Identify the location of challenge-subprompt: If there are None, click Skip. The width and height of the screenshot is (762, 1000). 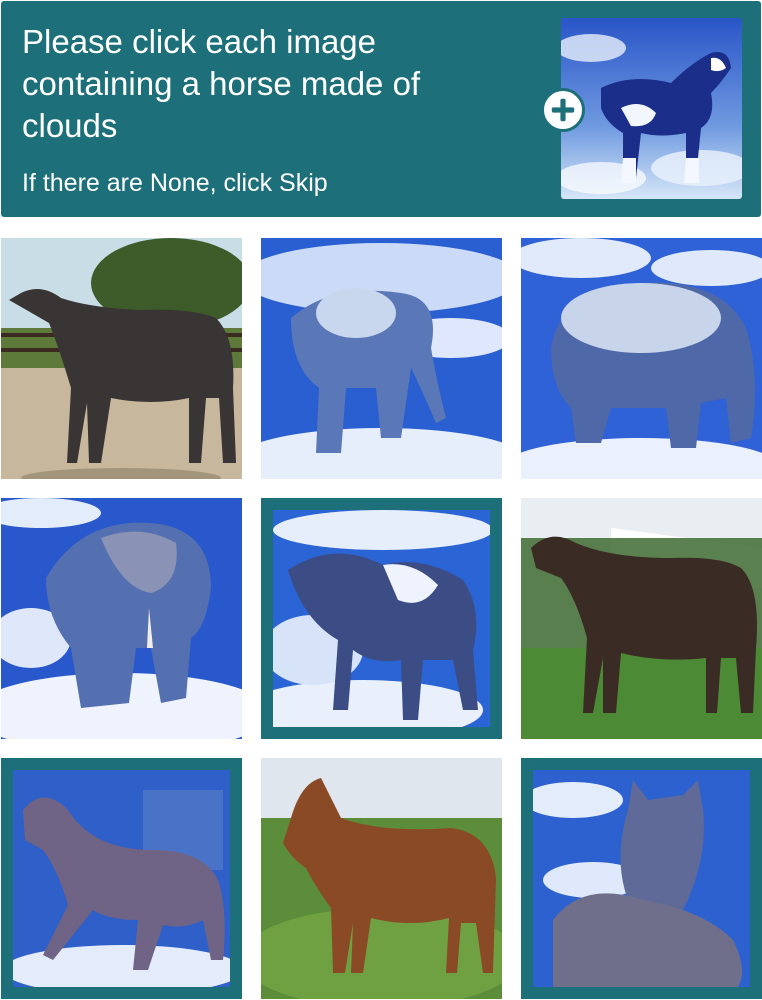
(175, 183).